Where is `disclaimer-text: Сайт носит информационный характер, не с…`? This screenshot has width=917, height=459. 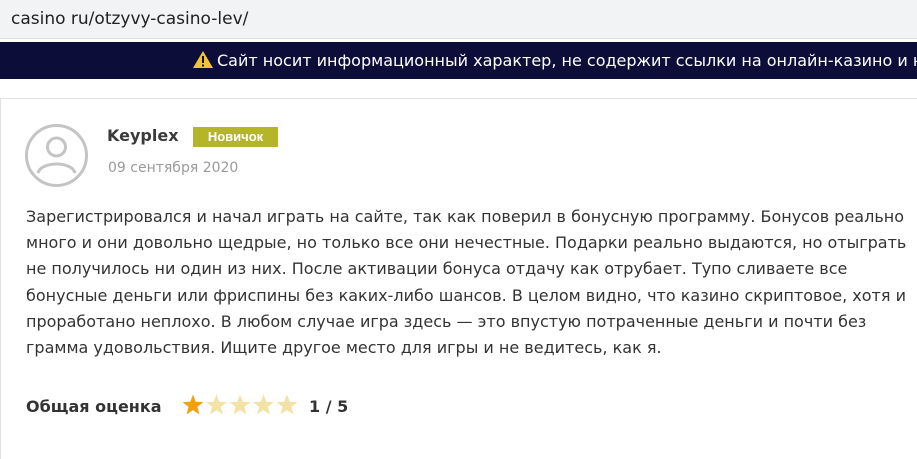
disclaimer-text: Сайт носит информационный характер, не с… is located at coordinates (567, 60).